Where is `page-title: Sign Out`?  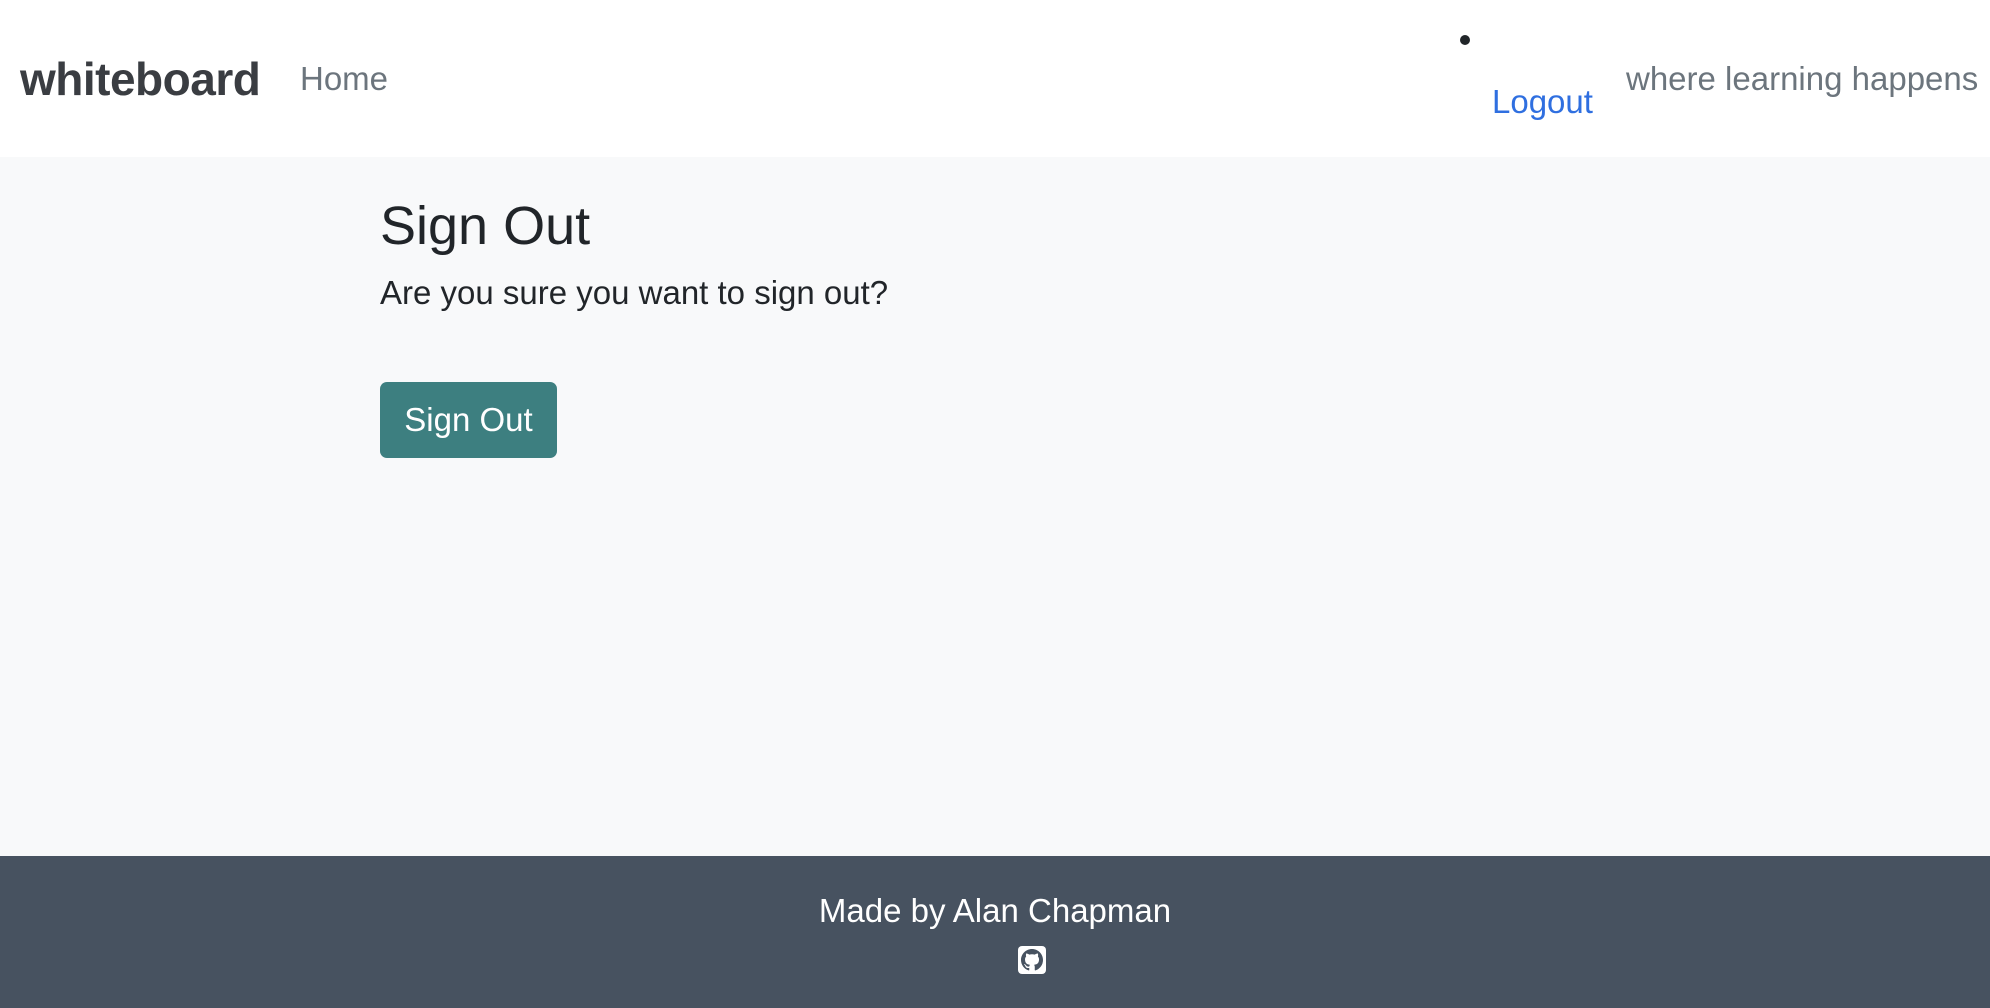
page-title: Sign Out is located at coordinates (485, 226).